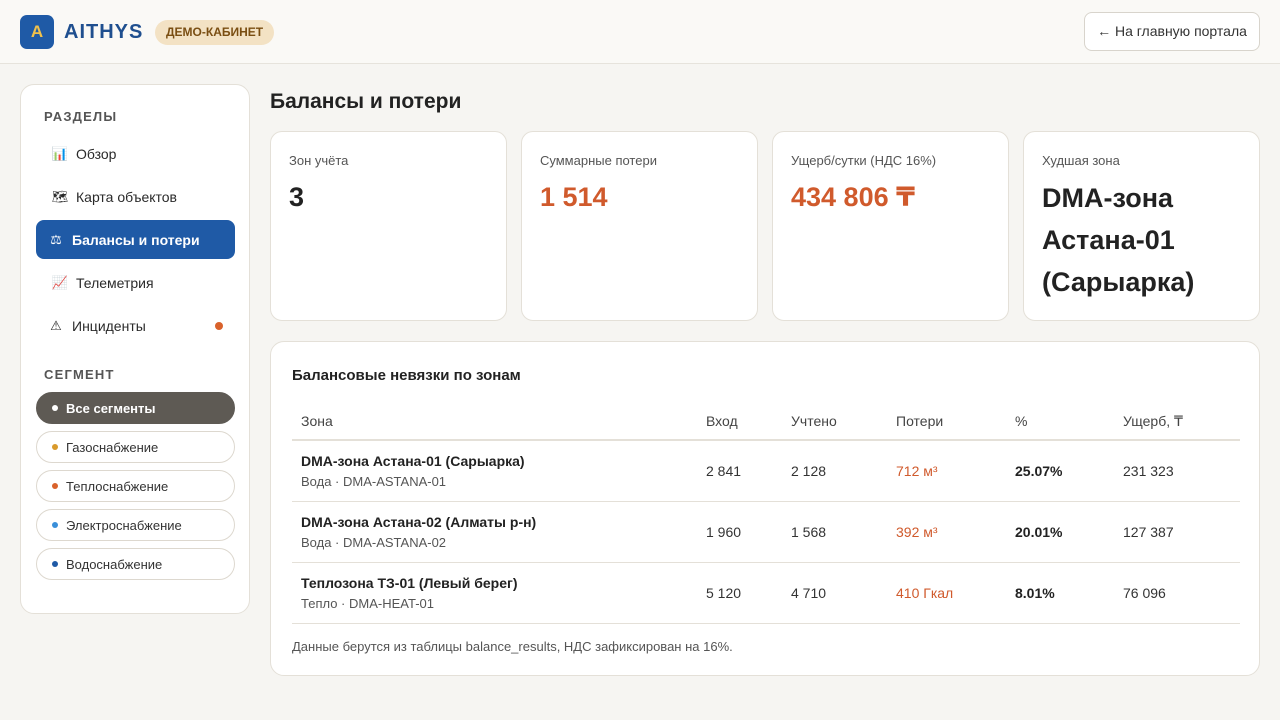  Describe the element at coordinates (374, 542) in the screenshot. I see `zone-subtitle: Вода · DMA-ASTANA-02` at that location.